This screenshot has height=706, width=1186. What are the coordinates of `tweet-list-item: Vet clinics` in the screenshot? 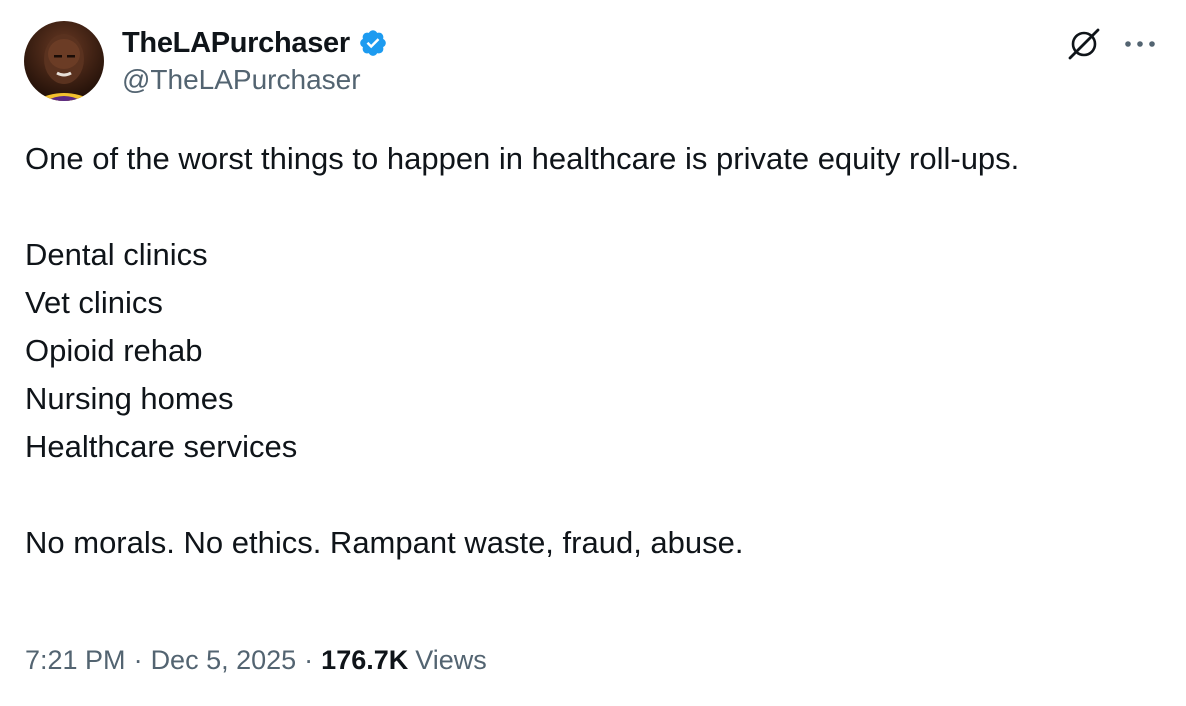 It's located at (94, 302).